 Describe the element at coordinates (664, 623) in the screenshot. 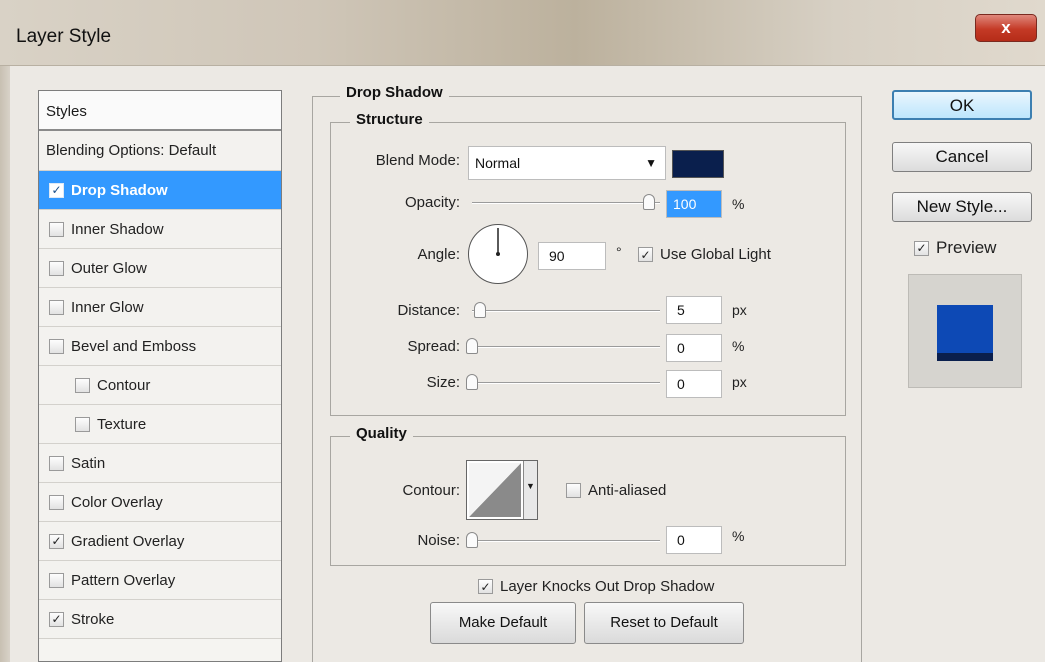

I see `reset-to-default-button: Reset to Default` at that location.